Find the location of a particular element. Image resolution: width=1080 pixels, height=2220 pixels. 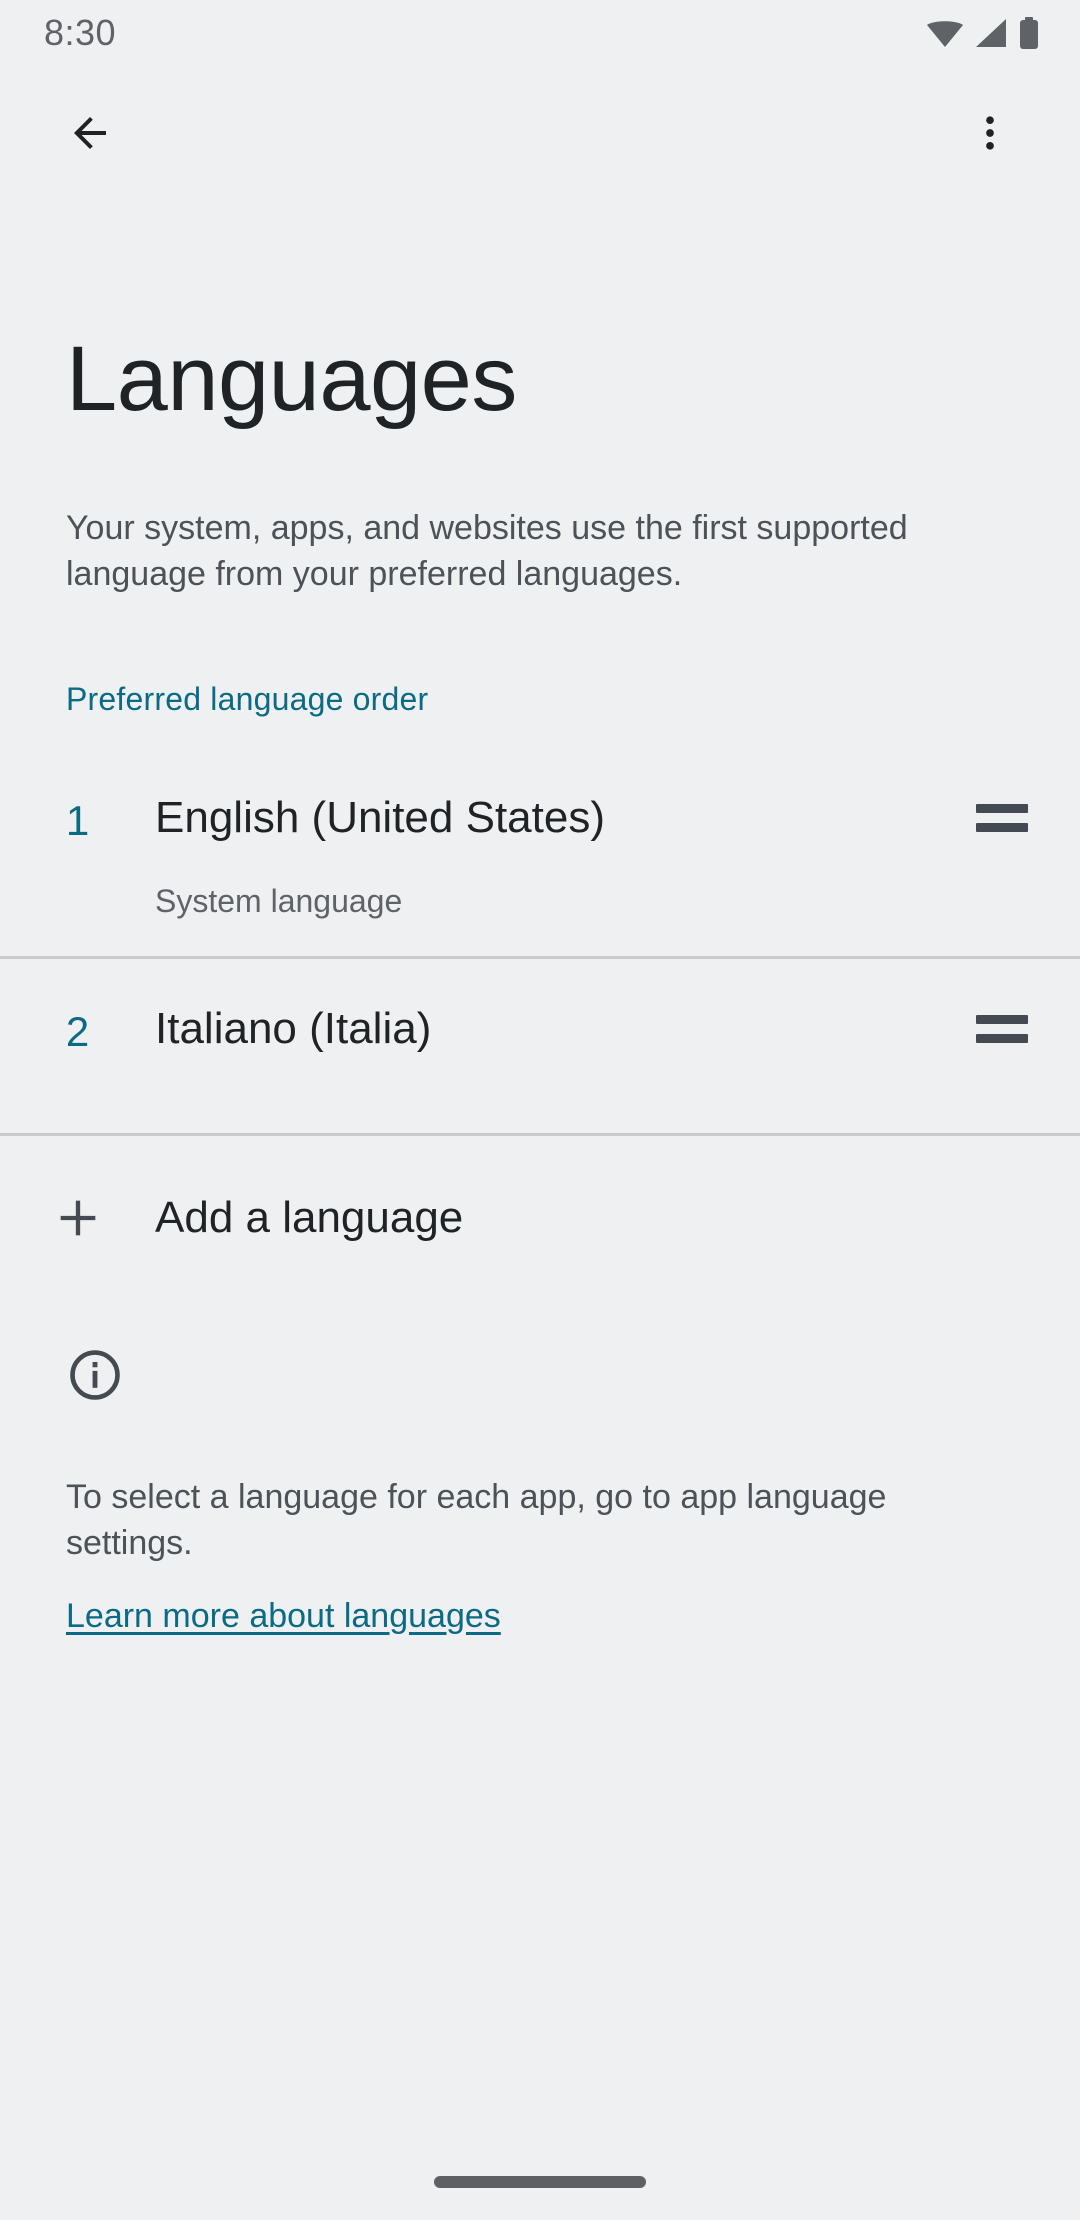

language-row-texts: Italiano (Italia) is located at coordinates (561, 1026).